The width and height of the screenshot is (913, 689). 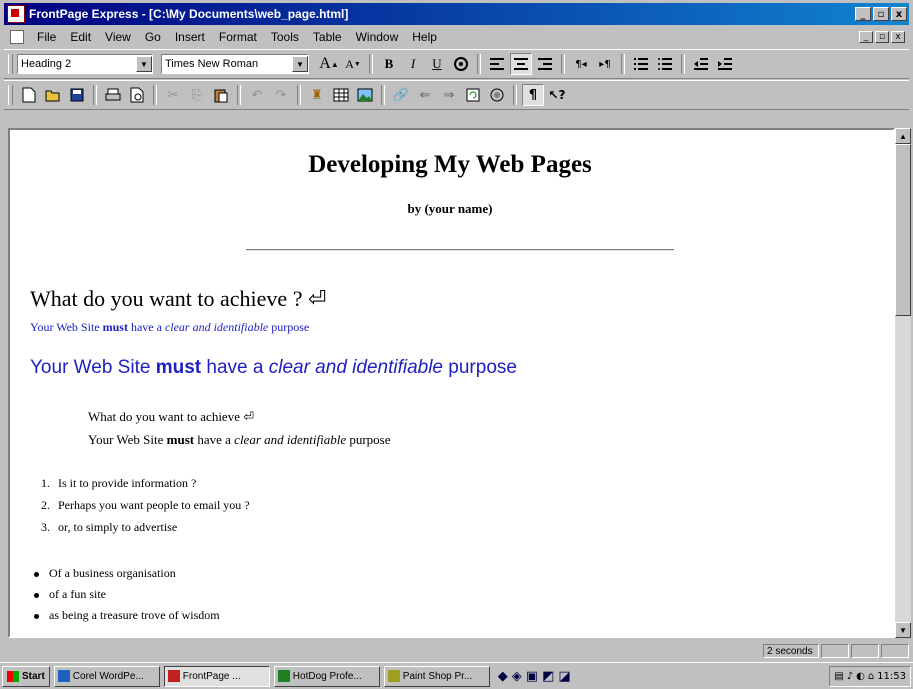 What do you see at coordinates (871, 676) in the screenshot?
I see `tray-icon: ⌂` at bounding box center [871, 676].